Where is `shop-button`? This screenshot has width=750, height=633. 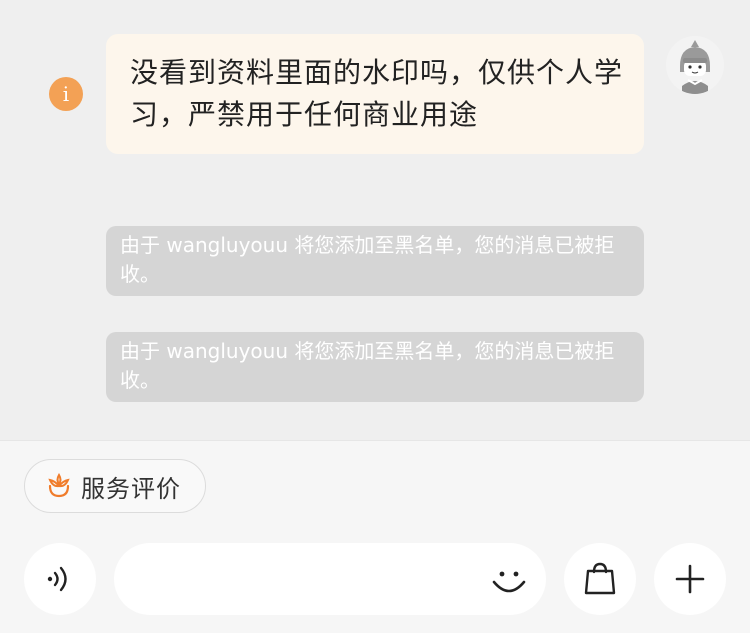
shop-button is located at coordinates (600, 579).